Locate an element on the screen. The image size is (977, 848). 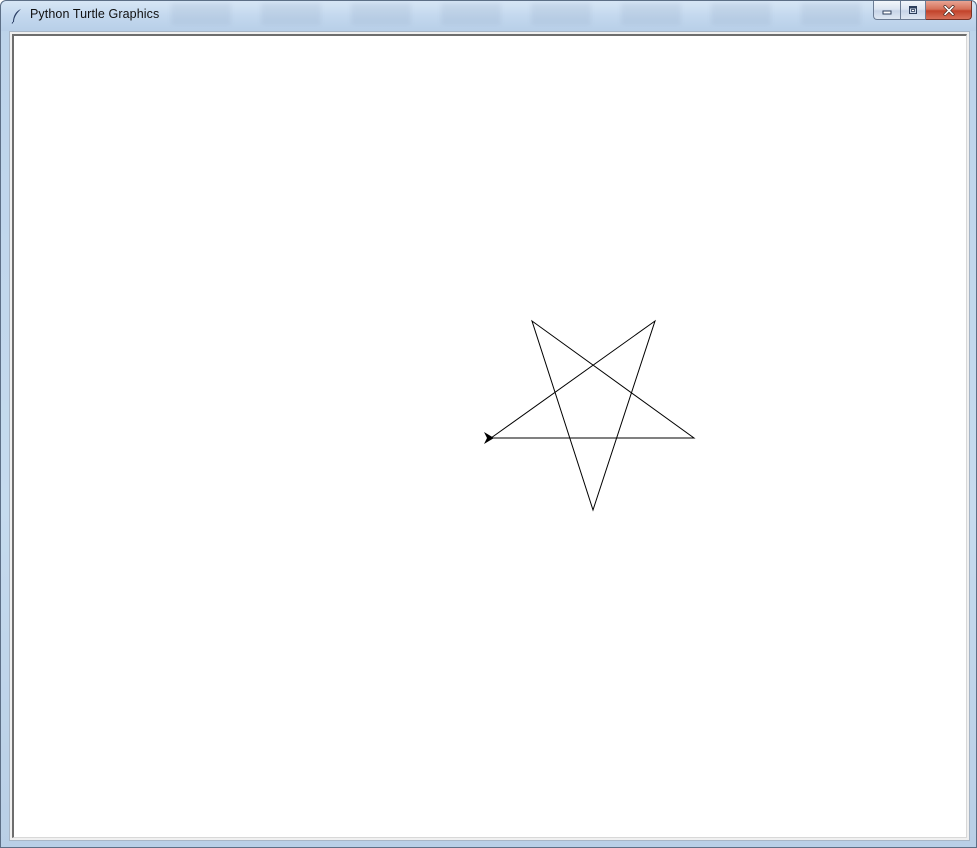
turtle-cursor-icon is located at coordinates (489, 438).